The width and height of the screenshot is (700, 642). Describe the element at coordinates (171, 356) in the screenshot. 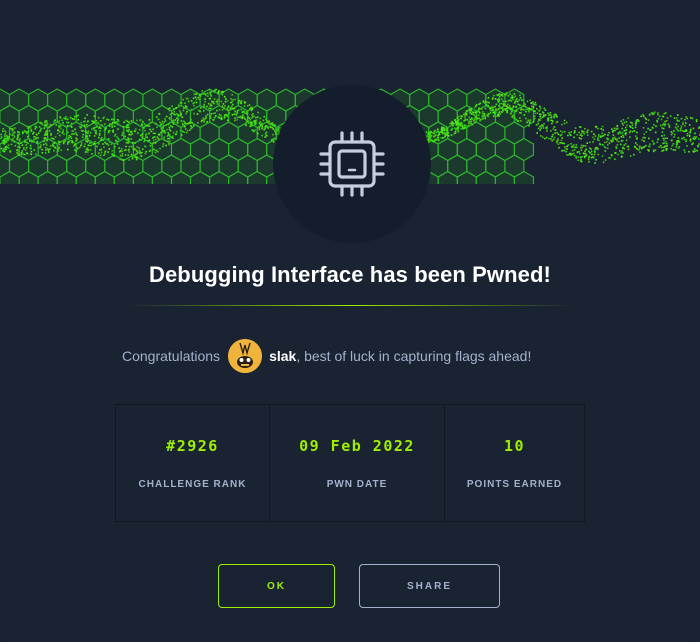

I see `congrats-prefix: Congratulations` at that location.